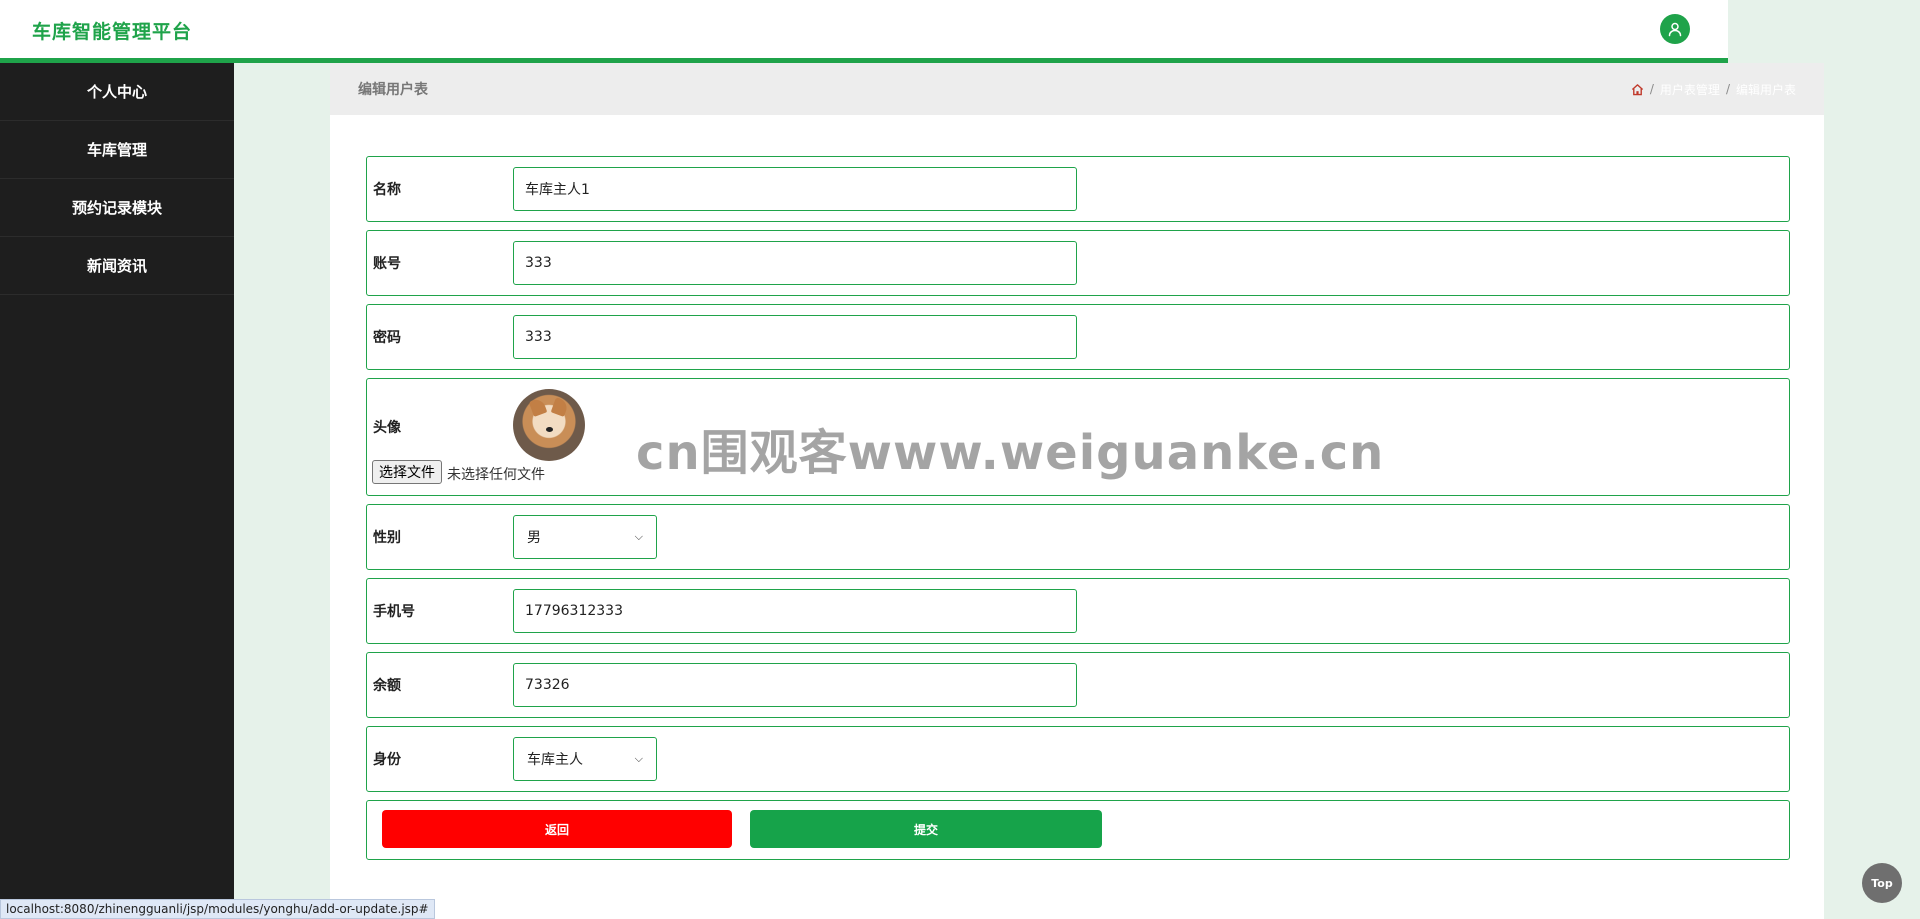 This screenshot has height=919, width=1920. What do you see at coordinates (864, 29) in the screenshot?
I see `top-header: 车库智能管理平台` at bounding box center [864, 29].